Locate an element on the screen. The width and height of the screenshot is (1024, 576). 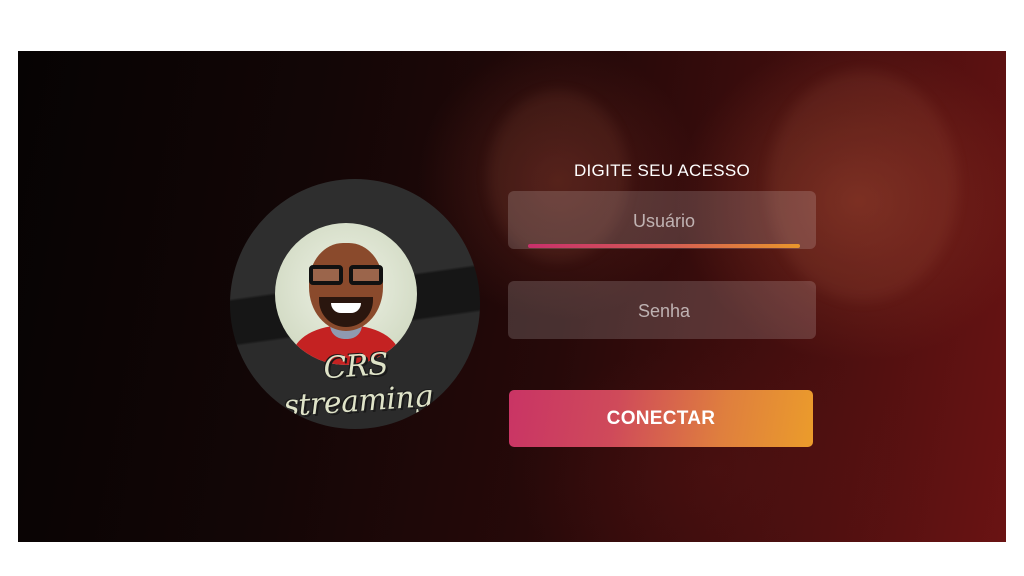
avatar-icon is located at coordinates (346, 294).